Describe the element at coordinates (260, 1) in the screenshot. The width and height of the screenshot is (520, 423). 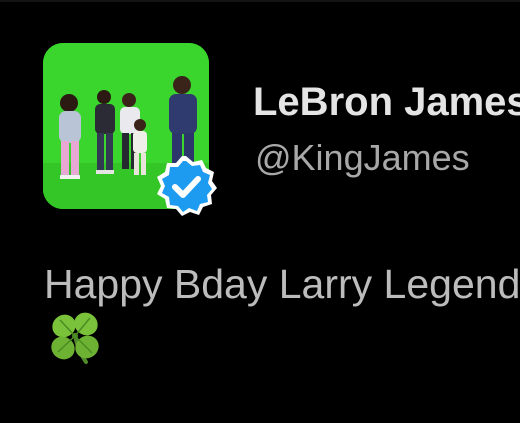
I see `divider` at that location.